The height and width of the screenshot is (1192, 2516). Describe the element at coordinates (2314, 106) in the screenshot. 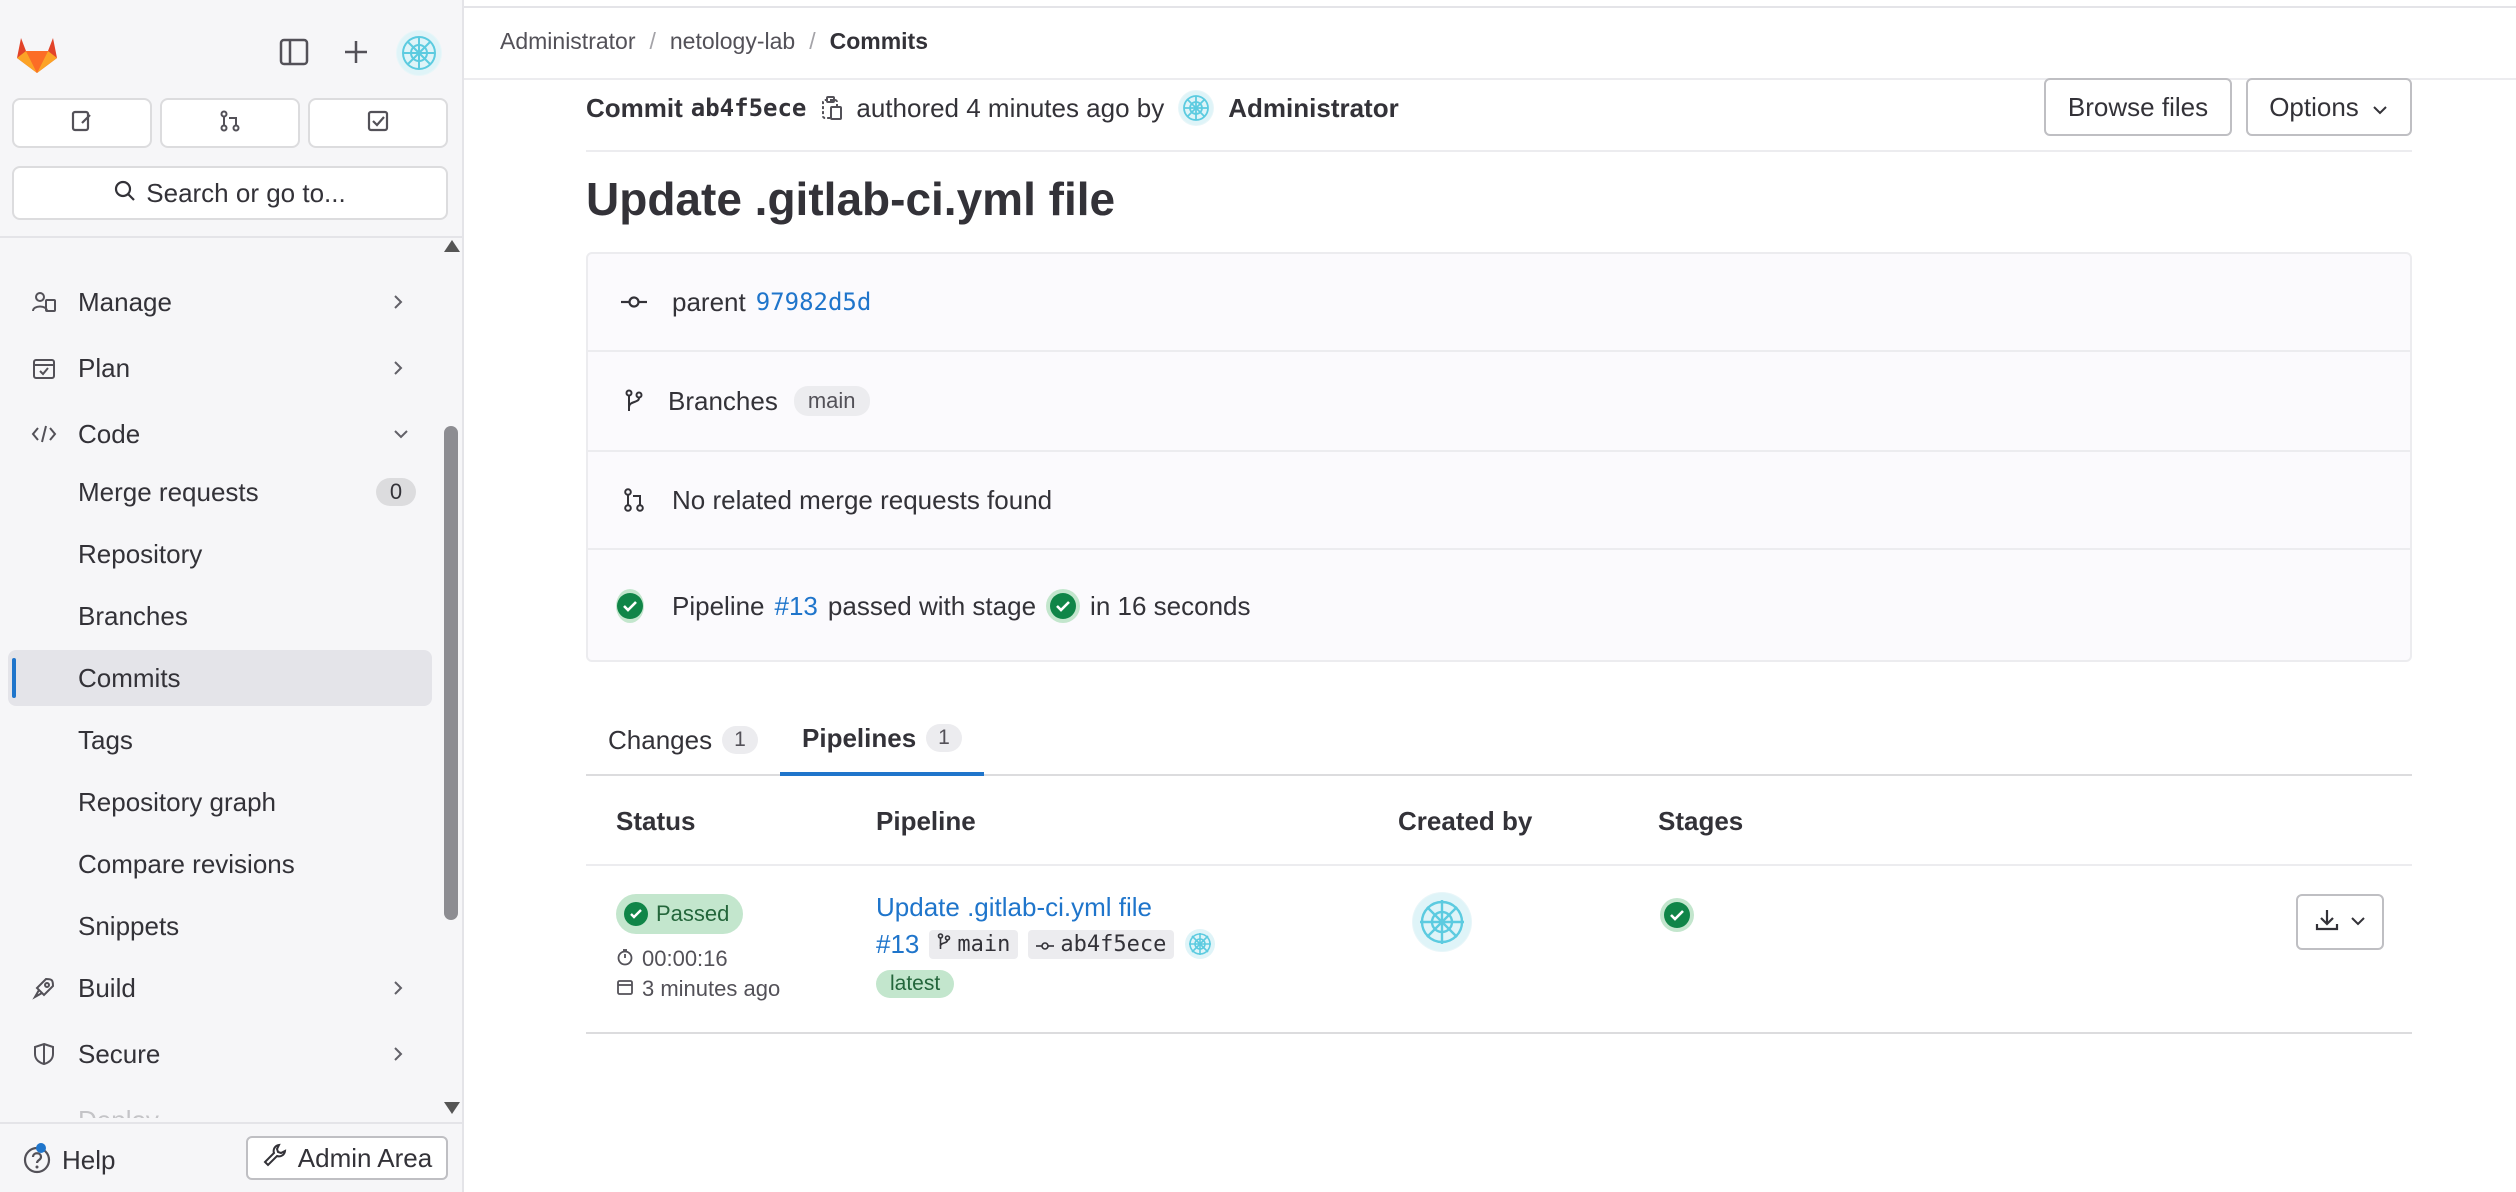

I see `options-label: Options` at that location.